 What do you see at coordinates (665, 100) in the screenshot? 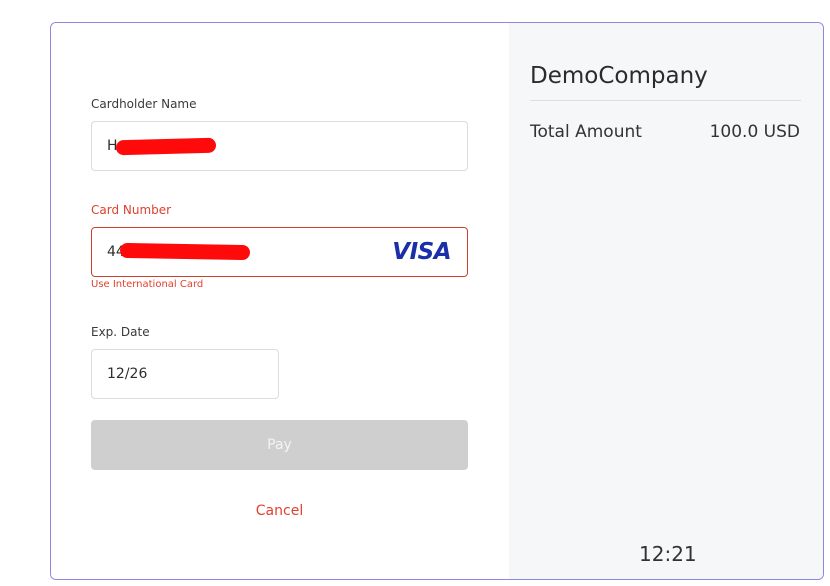
I see `summary-divider` at bounding box center [665, 100].